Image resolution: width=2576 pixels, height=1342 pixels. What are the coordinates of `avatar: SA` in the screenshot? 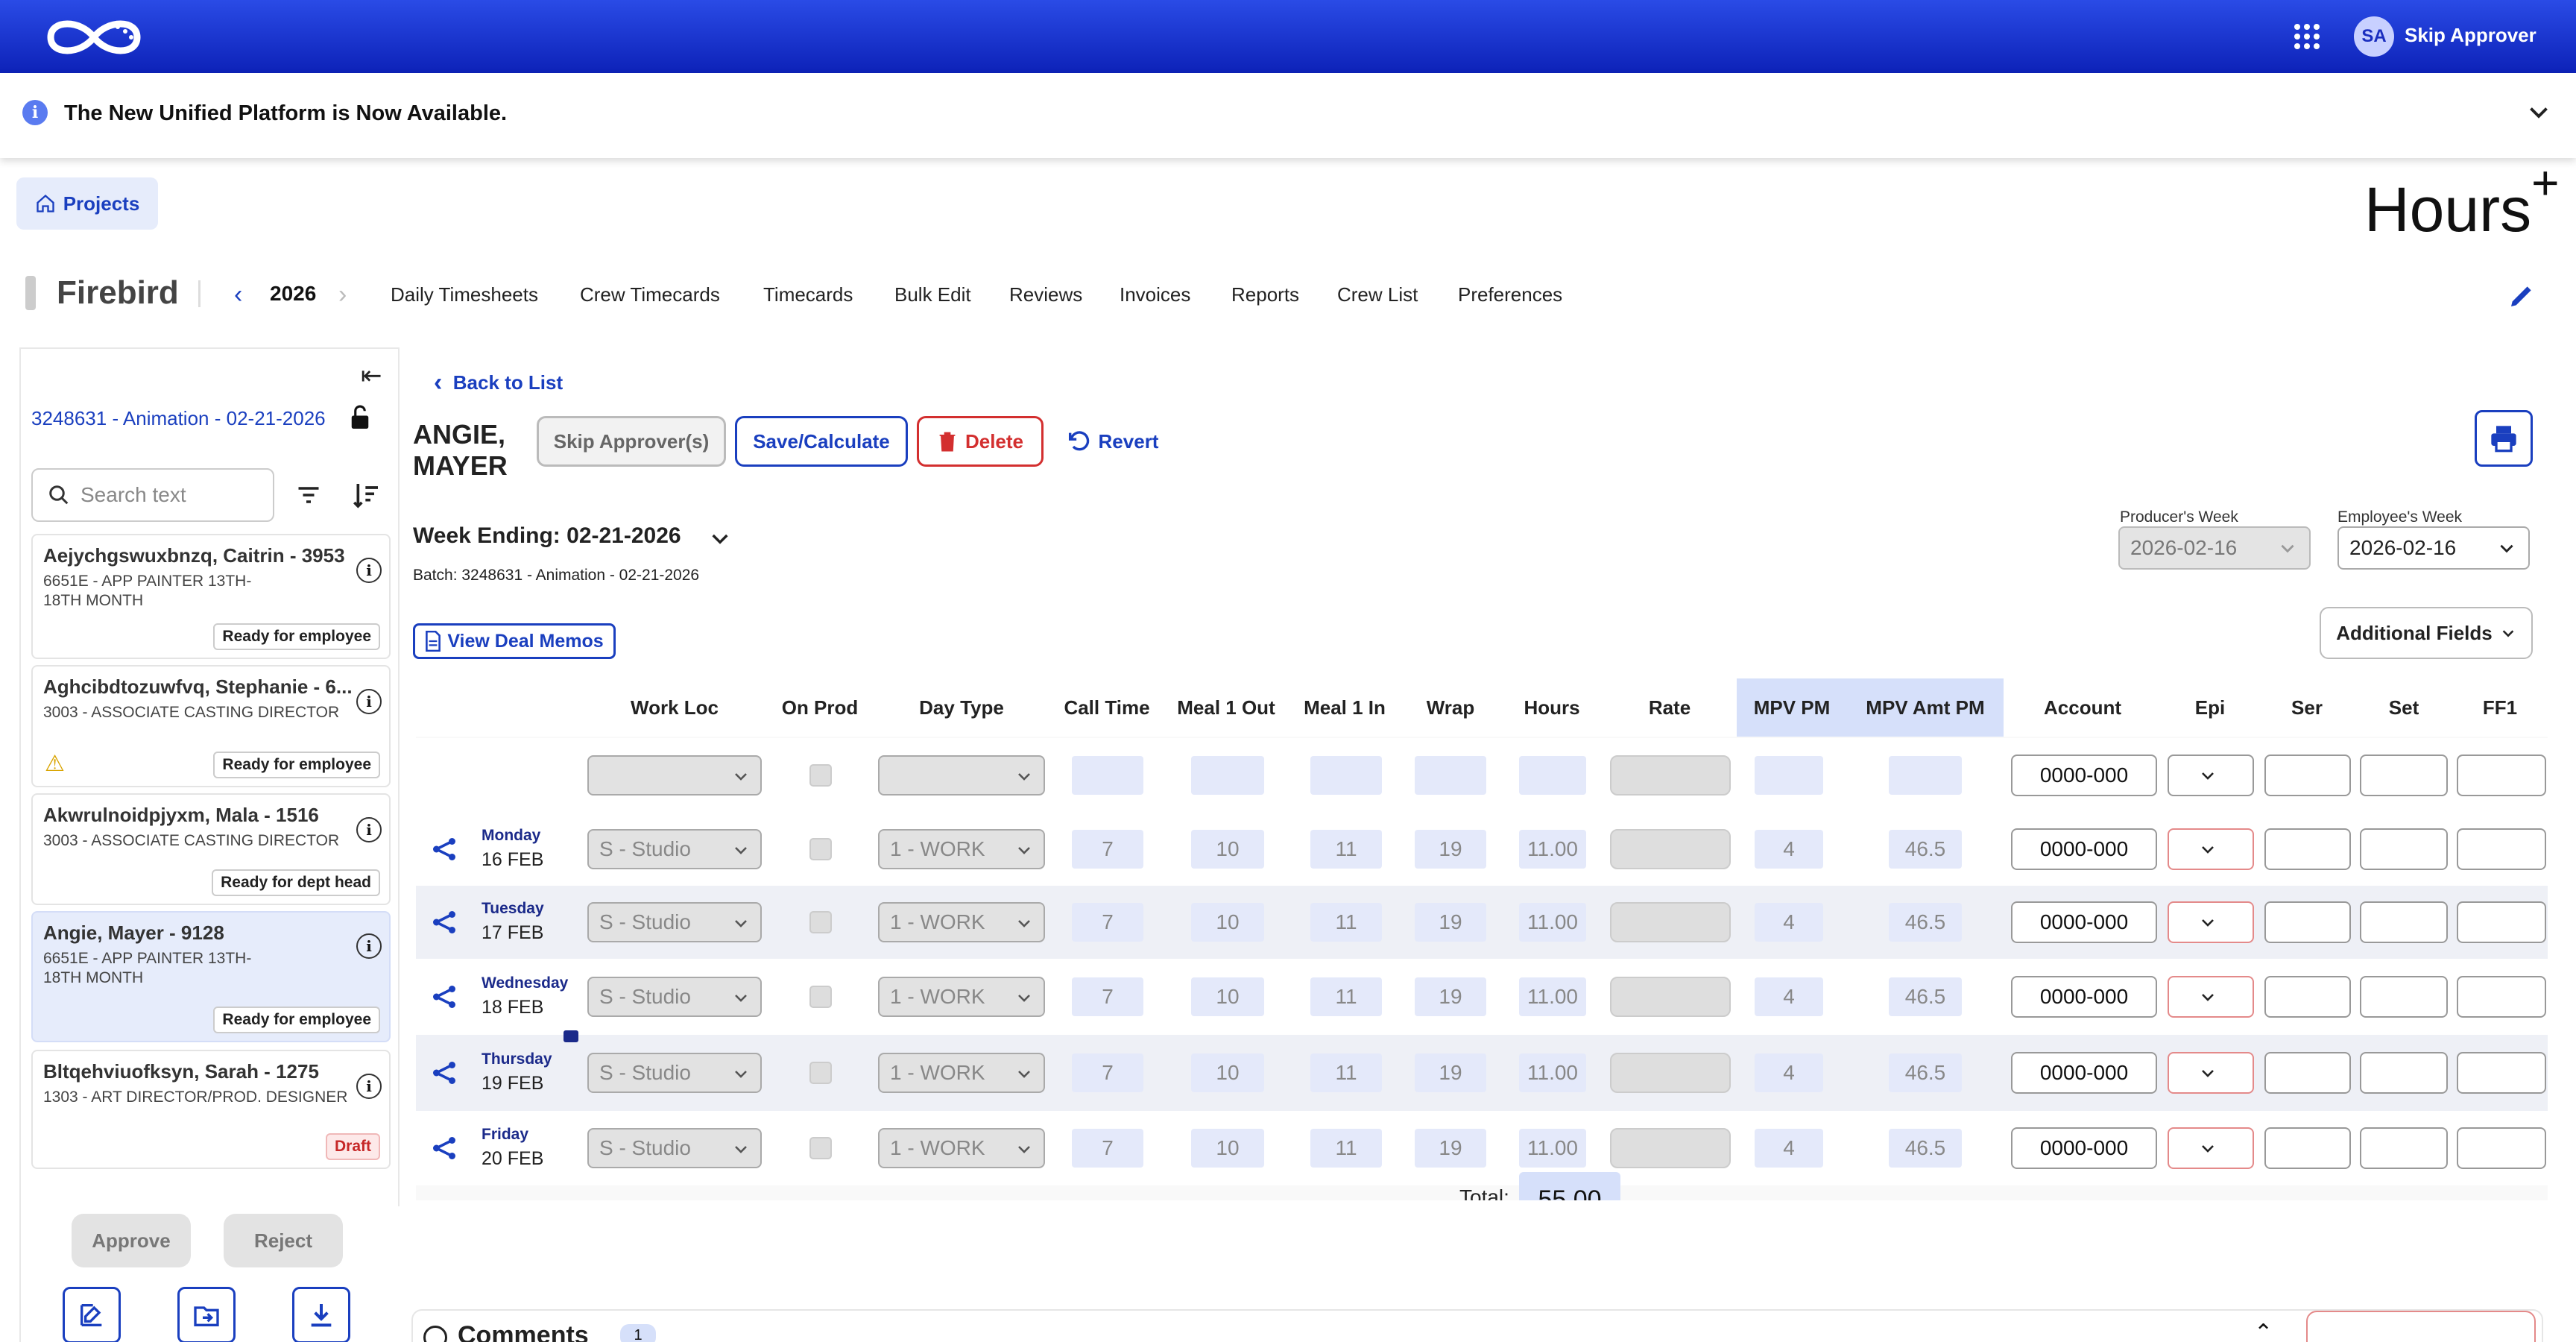 It's located at (2374, 36).